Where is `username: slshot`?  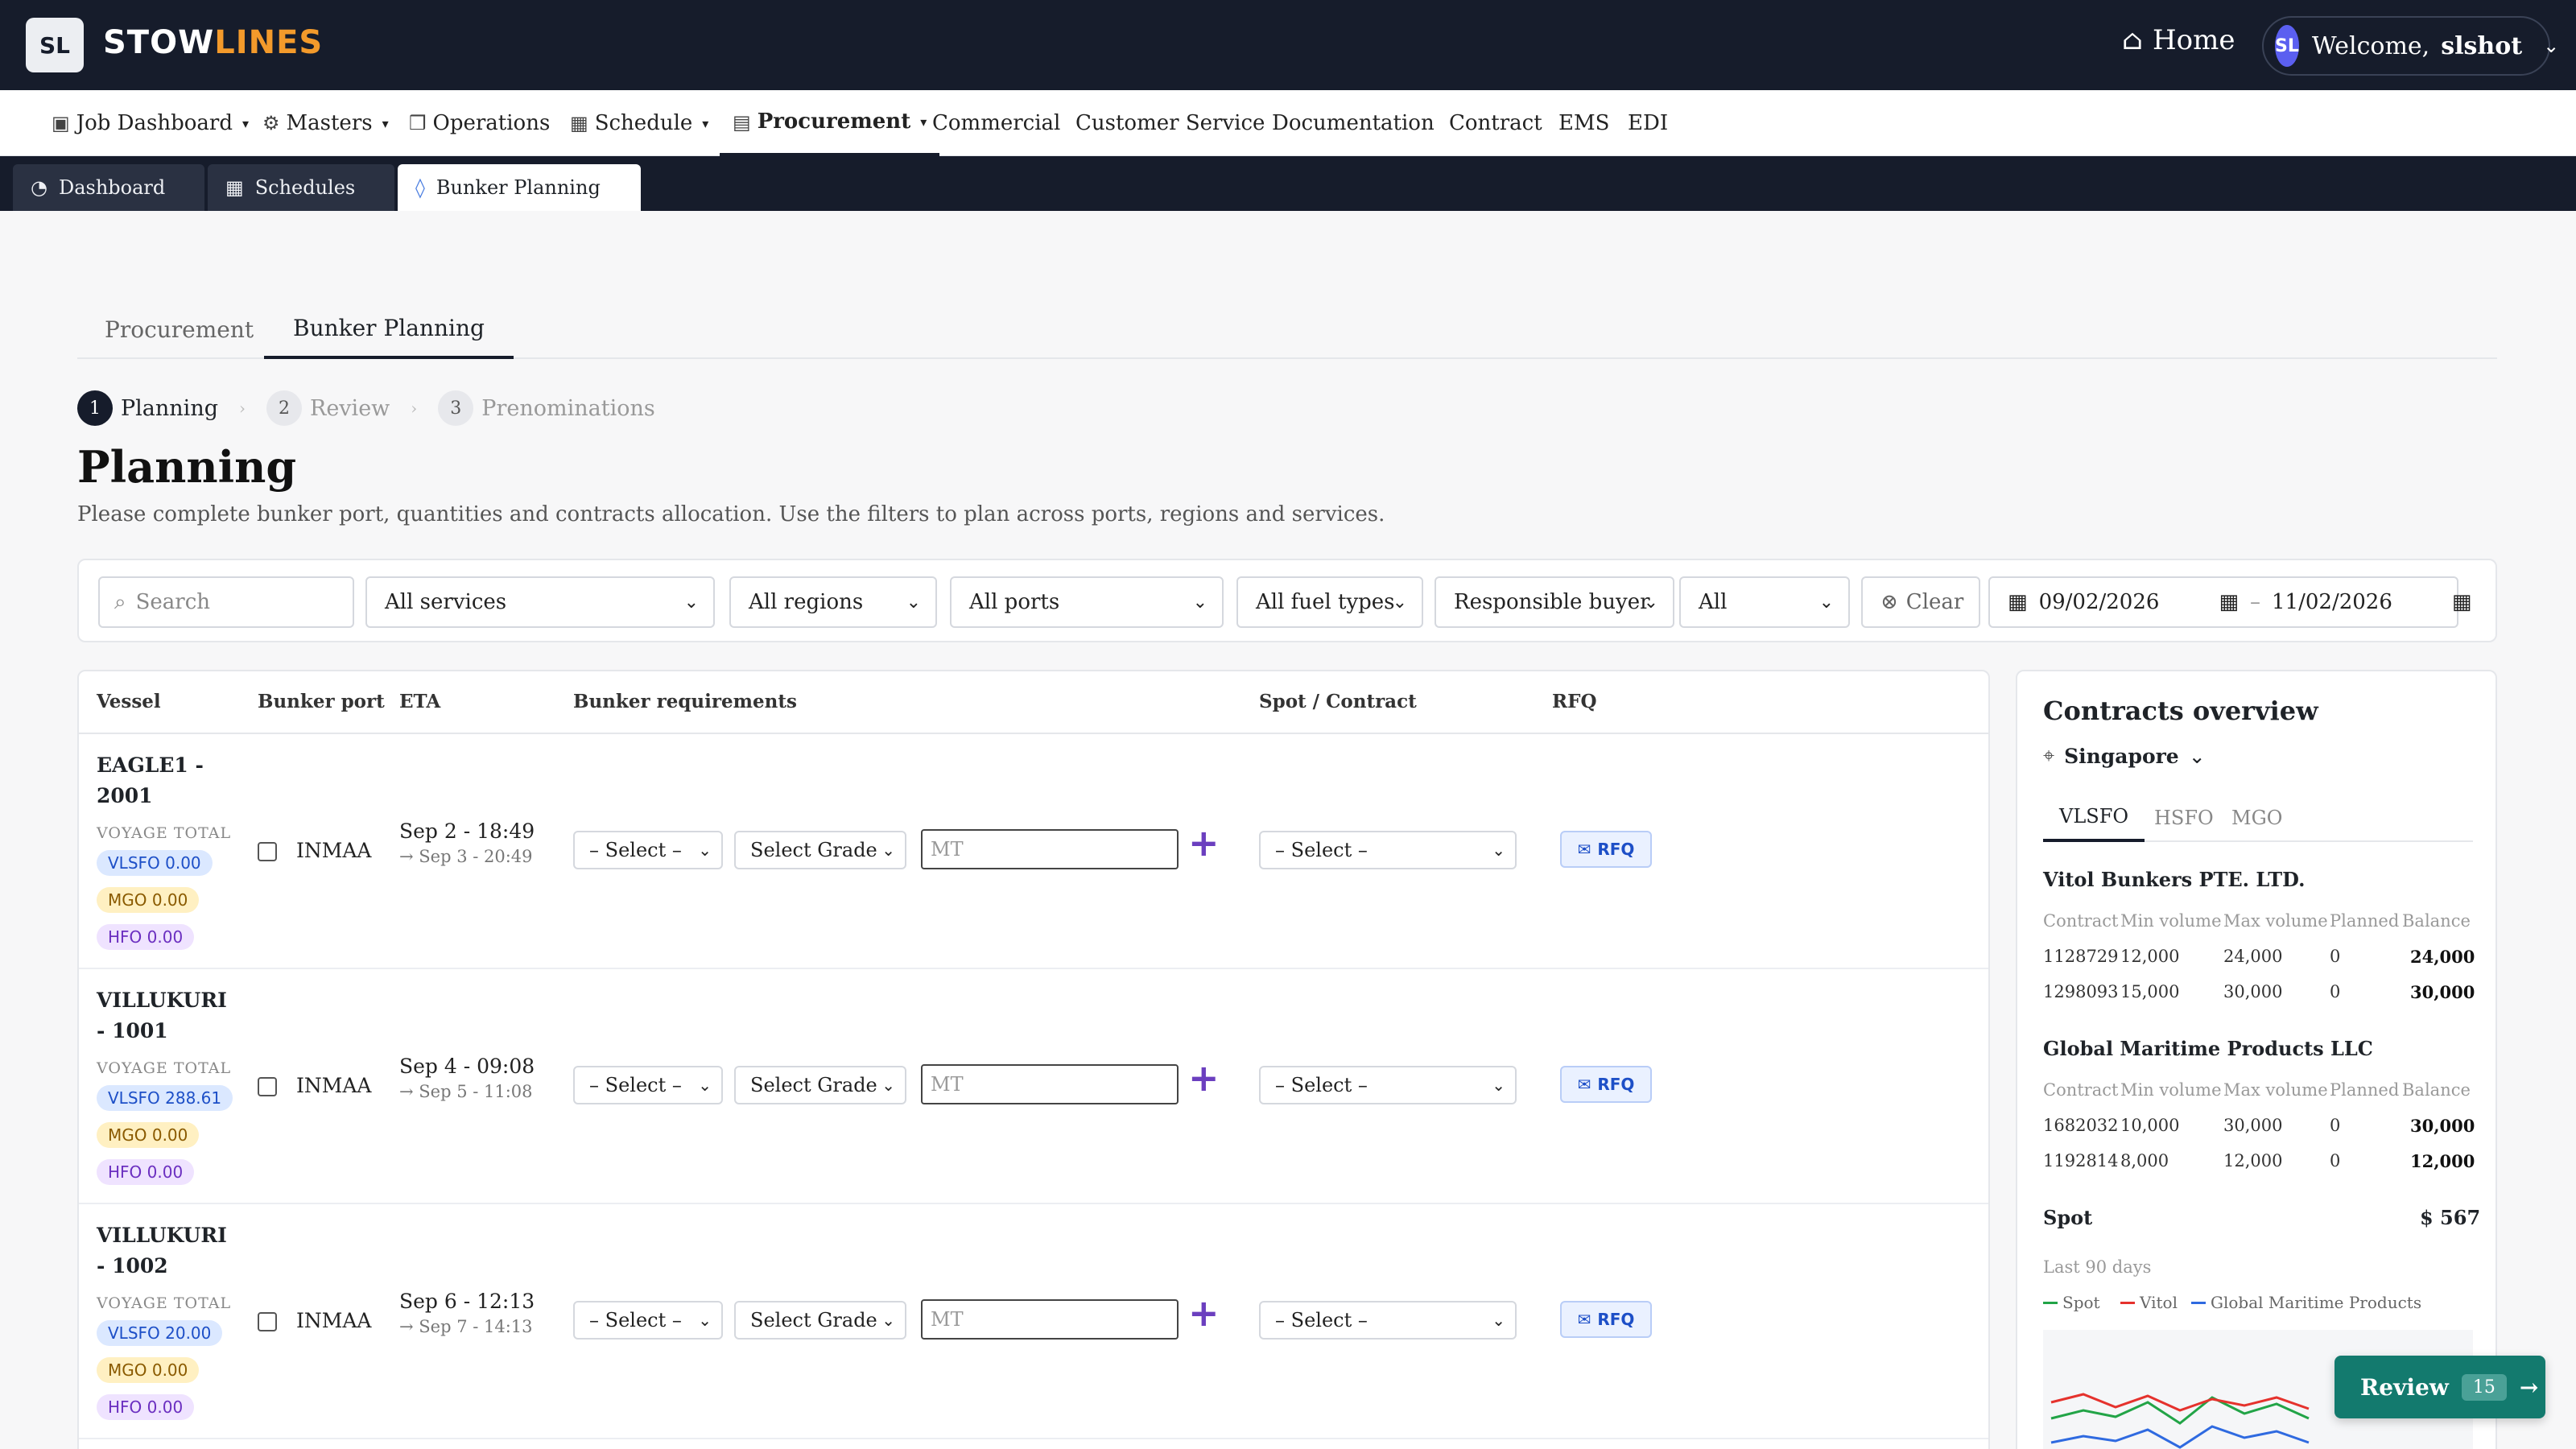
username: slshot is located at coordinates (2482, 45).